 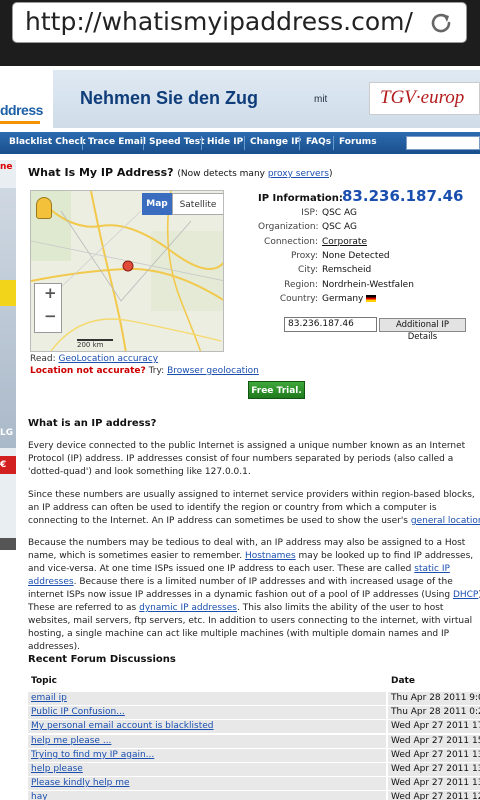 I want to click on proxy-value: None Detected, so click(x=356, y=256).